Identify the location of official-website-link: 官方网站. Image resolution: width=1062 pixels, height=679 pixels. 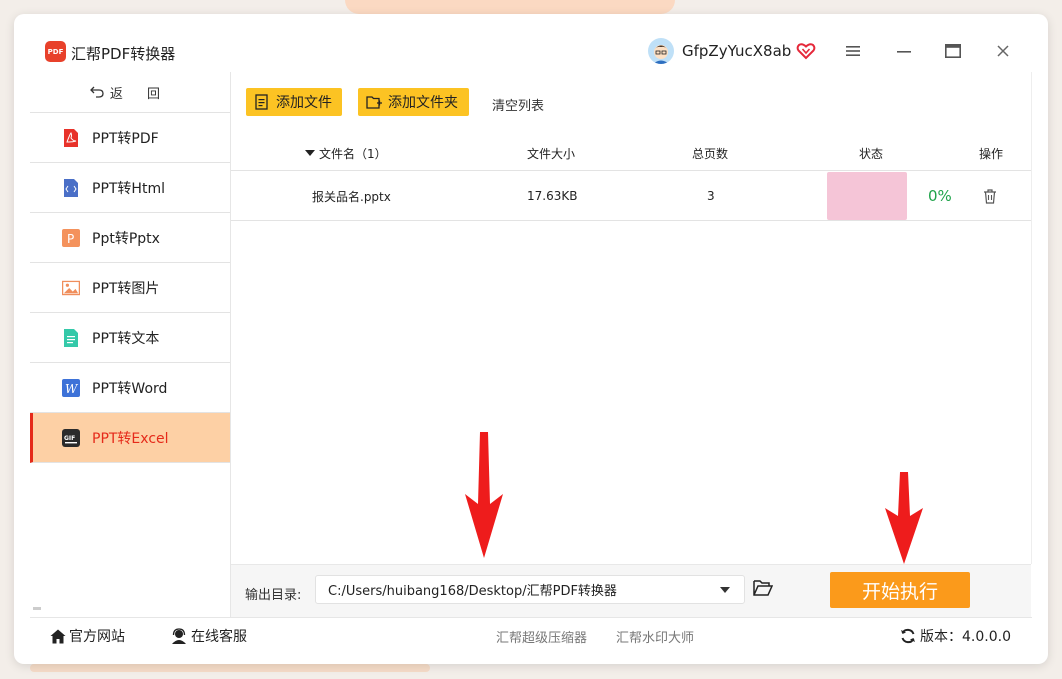
(87, 636).